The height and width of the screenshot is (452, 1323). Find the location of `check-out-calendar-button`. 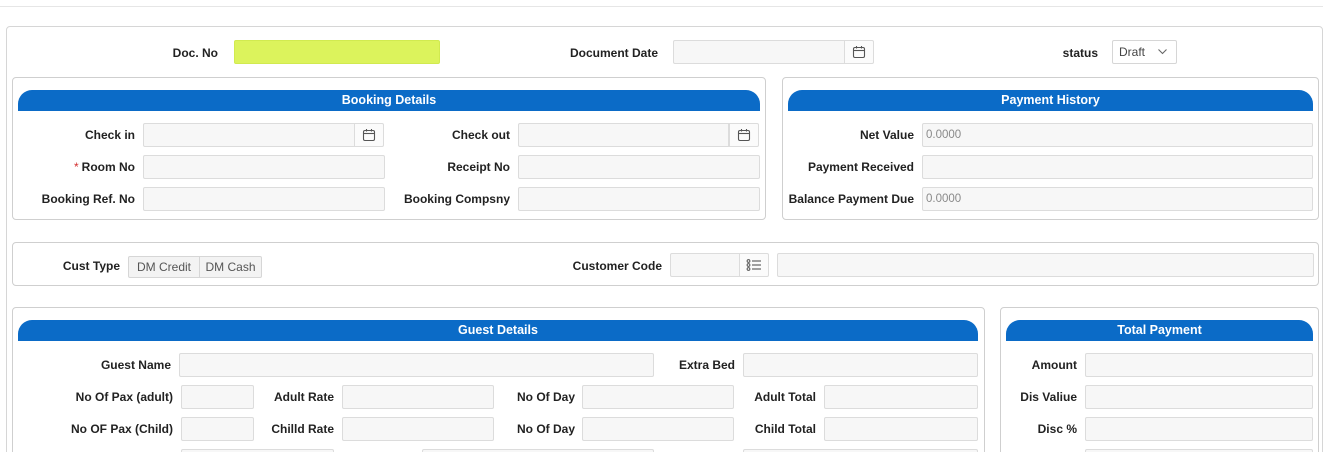

check-out-calendar-button is located at coordinates (744, 135).